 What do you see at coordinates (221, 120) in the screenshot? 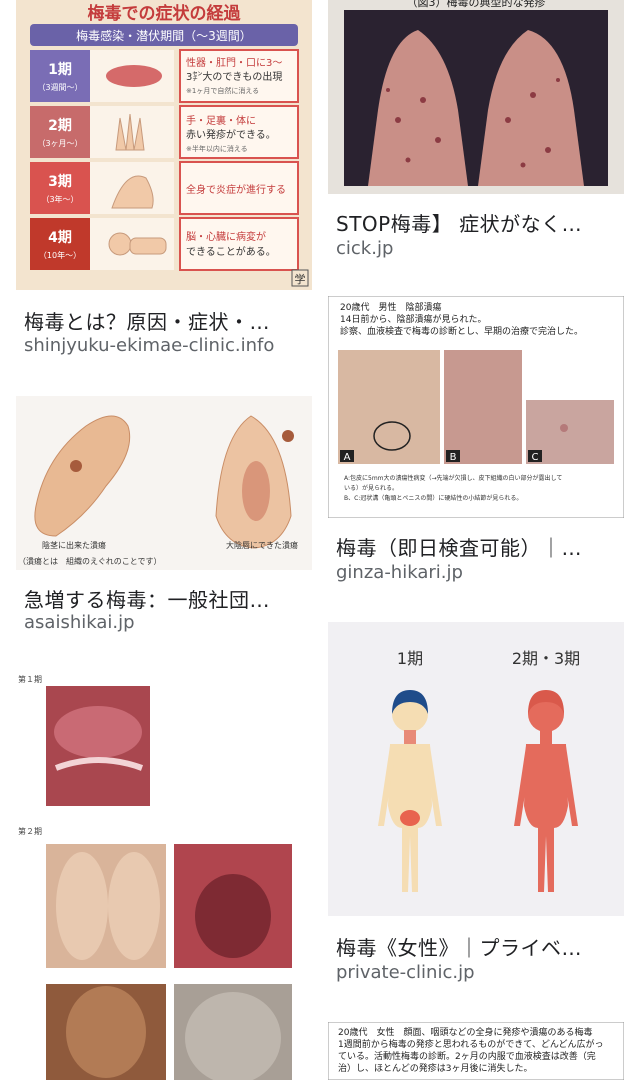
I see `svg-text: 手・足裏・体に` at bounding box center [221, 120].